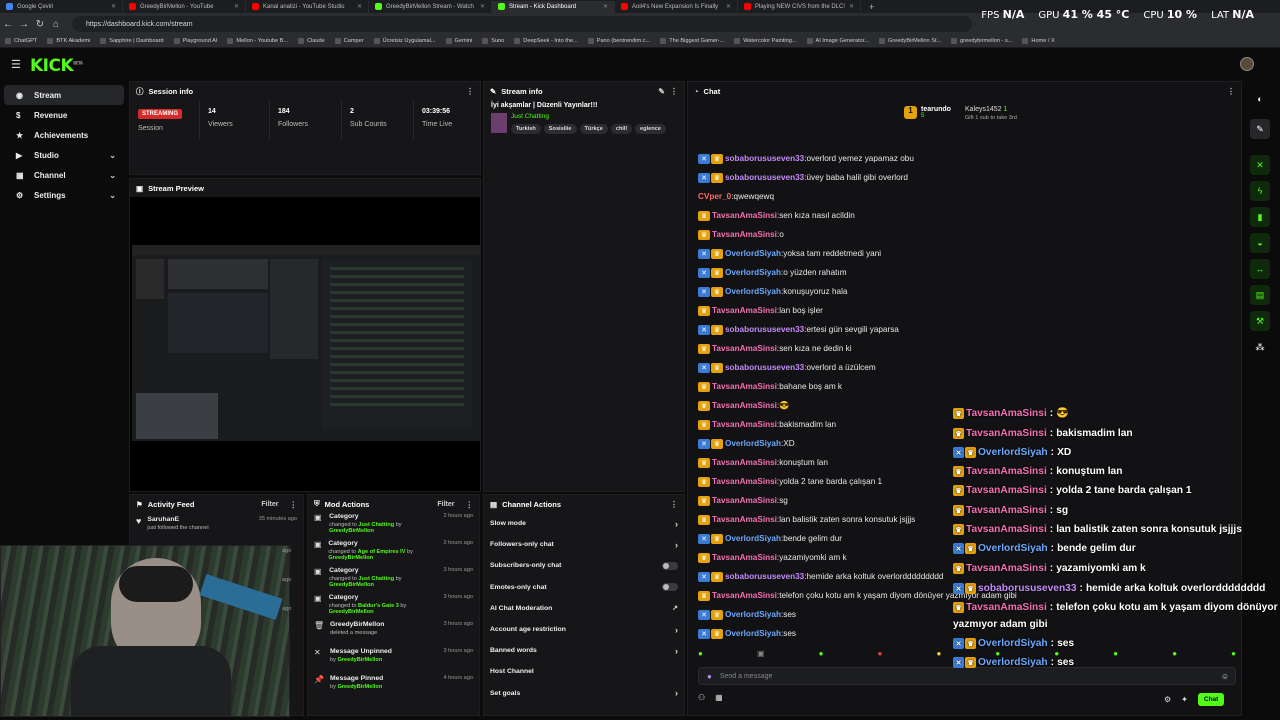 This screenshot has height=720, width=1280. I want to click on channel-action-account-age-restriction: Account age restriction ›, so click(584, 629).